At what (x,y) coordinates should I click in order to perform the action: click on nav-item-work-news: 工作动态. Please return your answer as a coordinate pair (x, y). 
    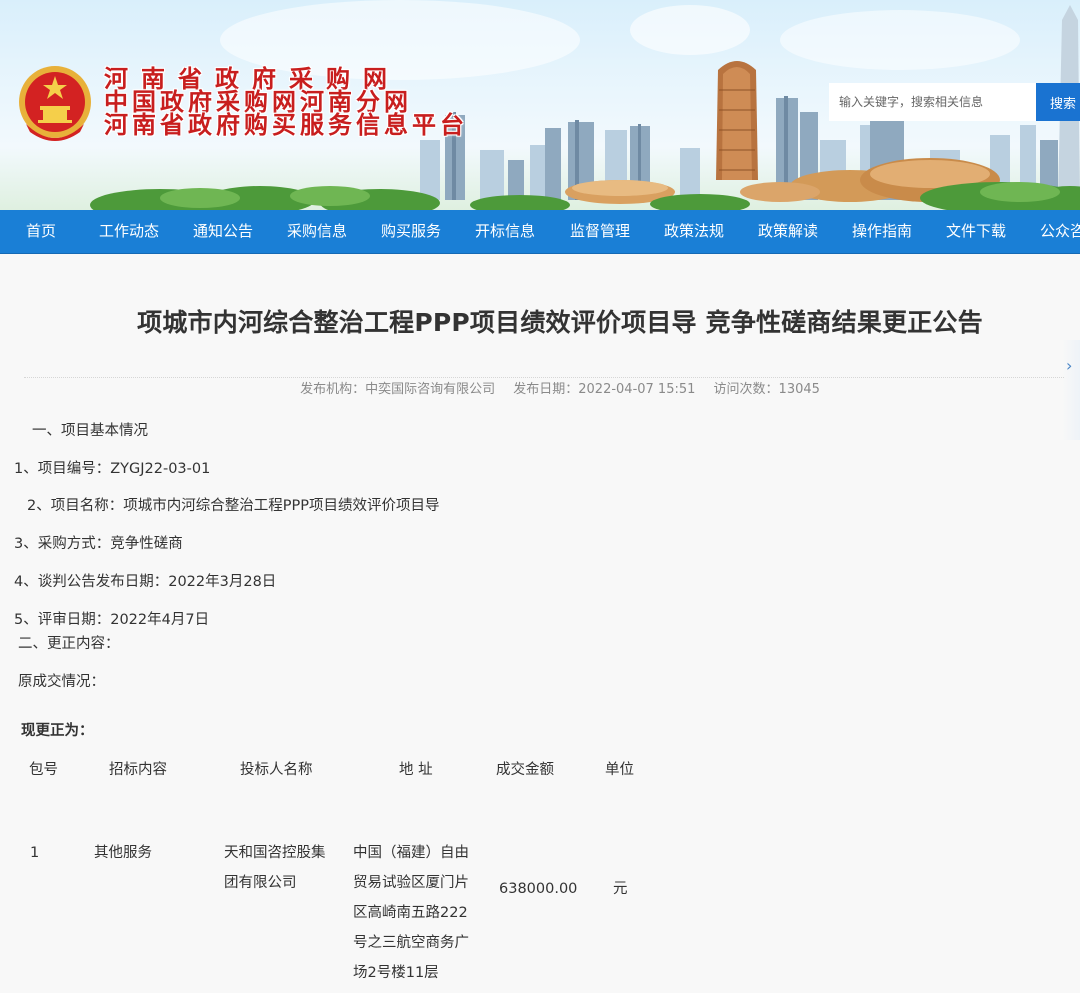
    Looking at the image, I should click on (129, 231).